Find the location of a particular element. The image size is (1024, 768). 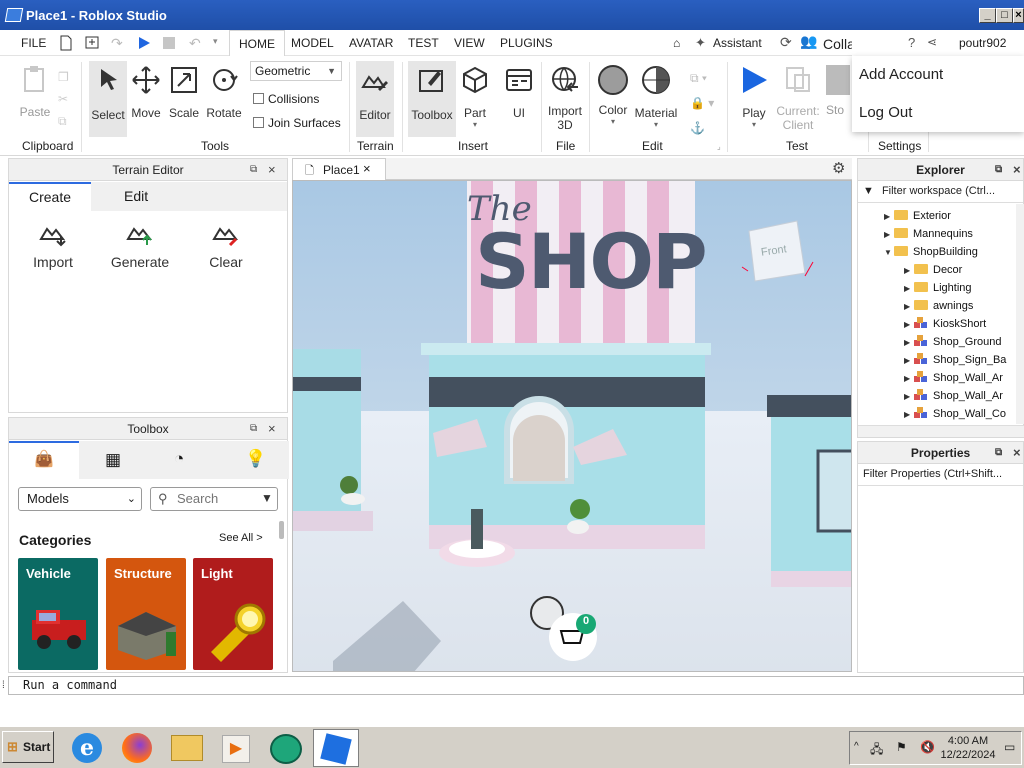

show-desktop-icon: ▭ is located at coordinates (1009, 747).